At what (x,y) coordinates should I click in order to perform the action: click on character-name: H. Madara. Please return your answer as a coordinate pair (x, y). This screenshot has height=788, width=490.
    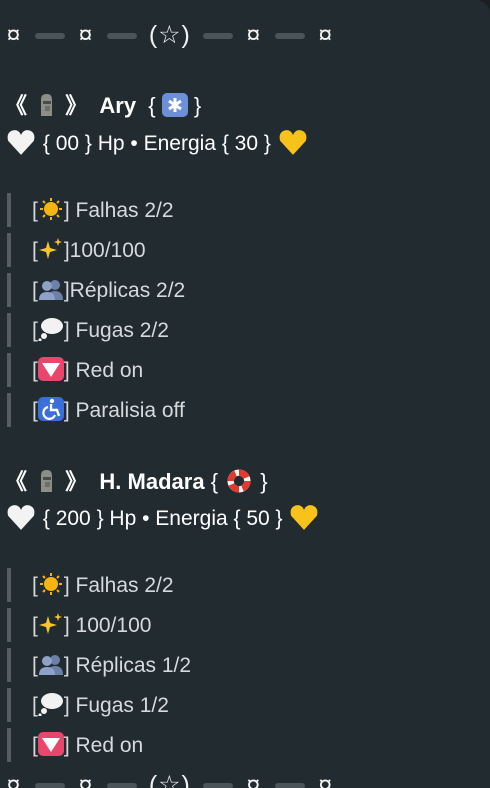
    Looking at the image, I should click on (152, 481).